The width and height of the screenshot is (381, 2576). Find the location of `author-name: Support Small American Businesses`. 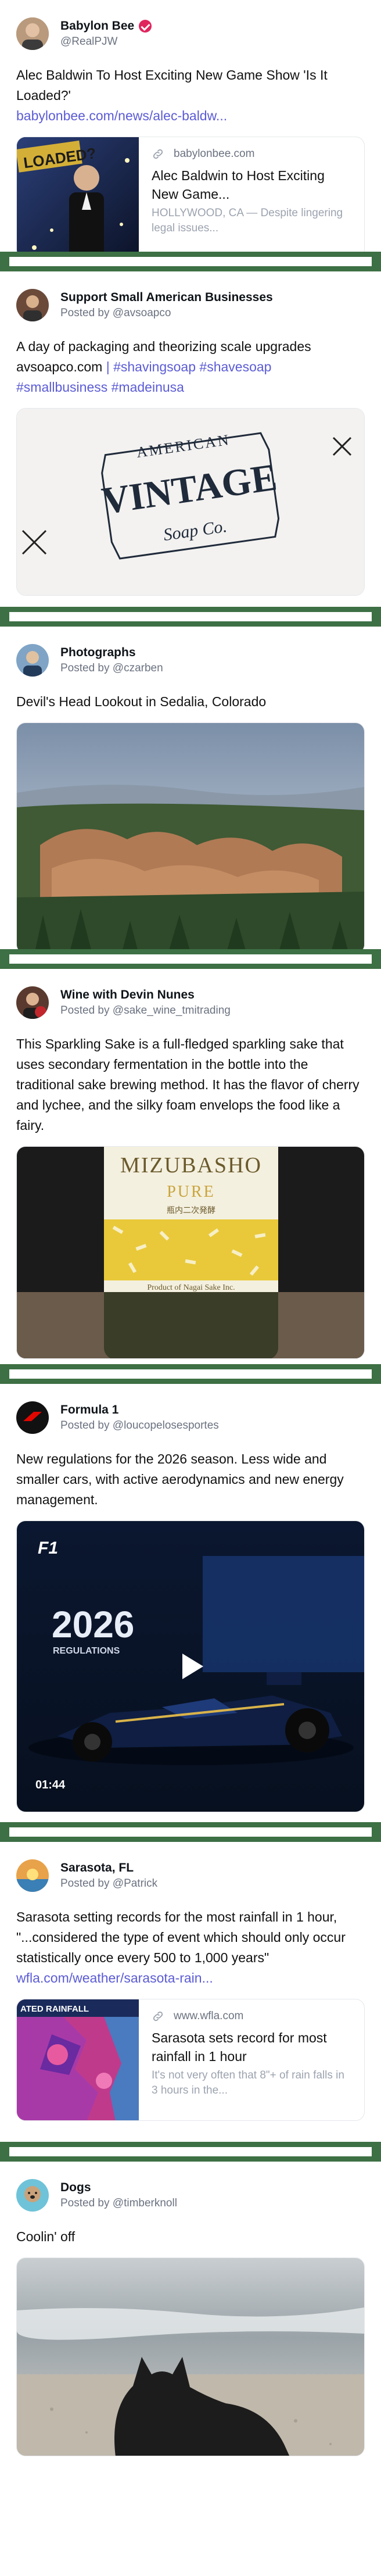

author-name: Support Small American Businesses is located at coordinates (167, 297).